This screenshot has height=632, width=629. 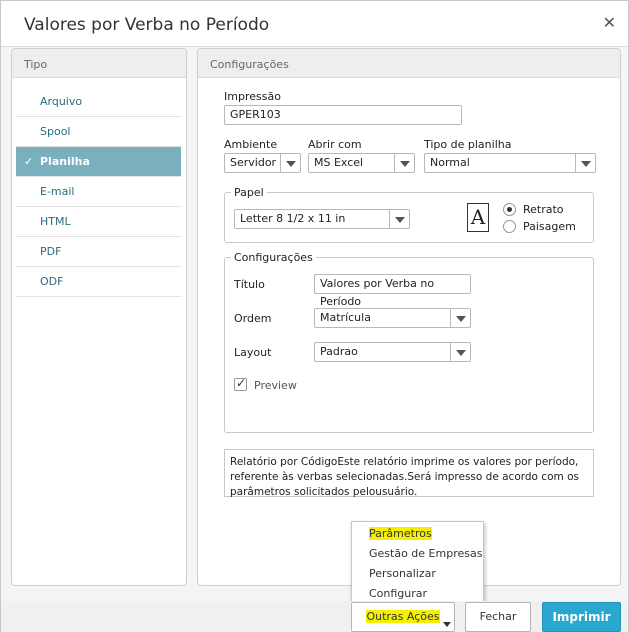 I want to click on ordem-value: Matrícula, so click(x=345, y=317).